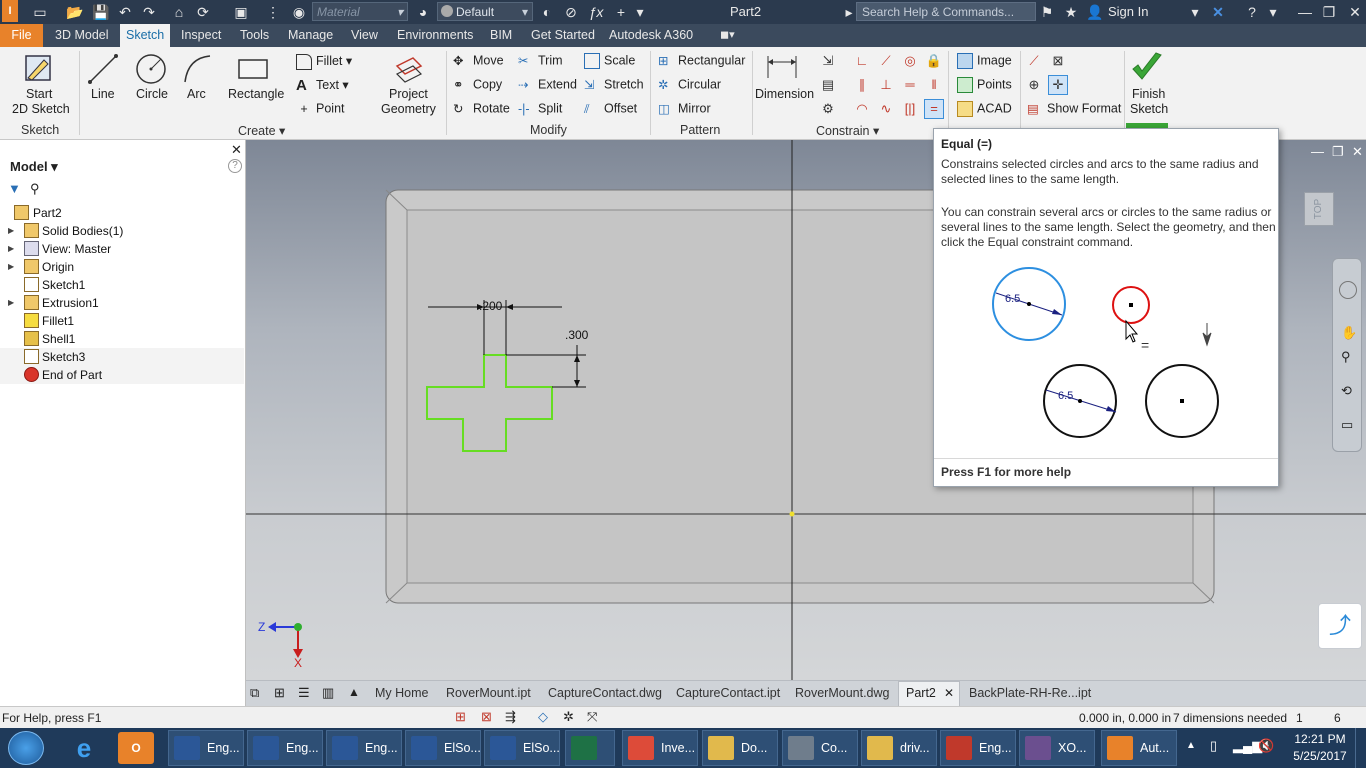 The image size is (1366, 768). Describe the element at coordinates (408, 69) in the screenshot. I see `project-geometry-icon` at that location.